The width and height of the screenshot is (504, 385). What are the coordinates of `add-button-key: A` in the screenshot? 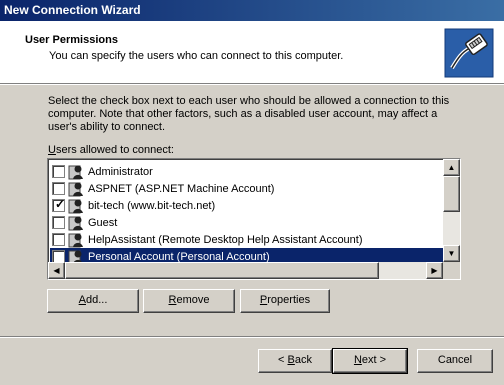 It's located at (82, 300).